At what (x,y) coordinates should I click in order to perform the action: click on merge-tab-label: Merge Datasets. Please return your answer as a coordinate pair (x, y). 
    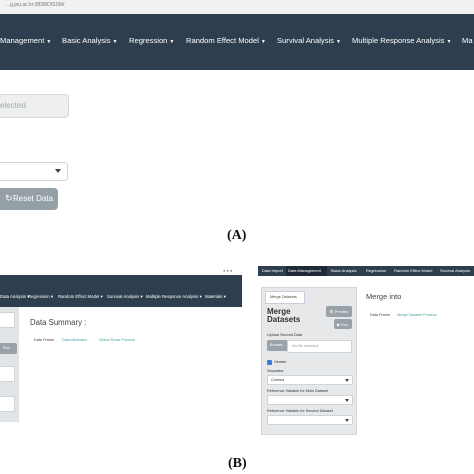
    Looking at the image, I should click on (283, 297).